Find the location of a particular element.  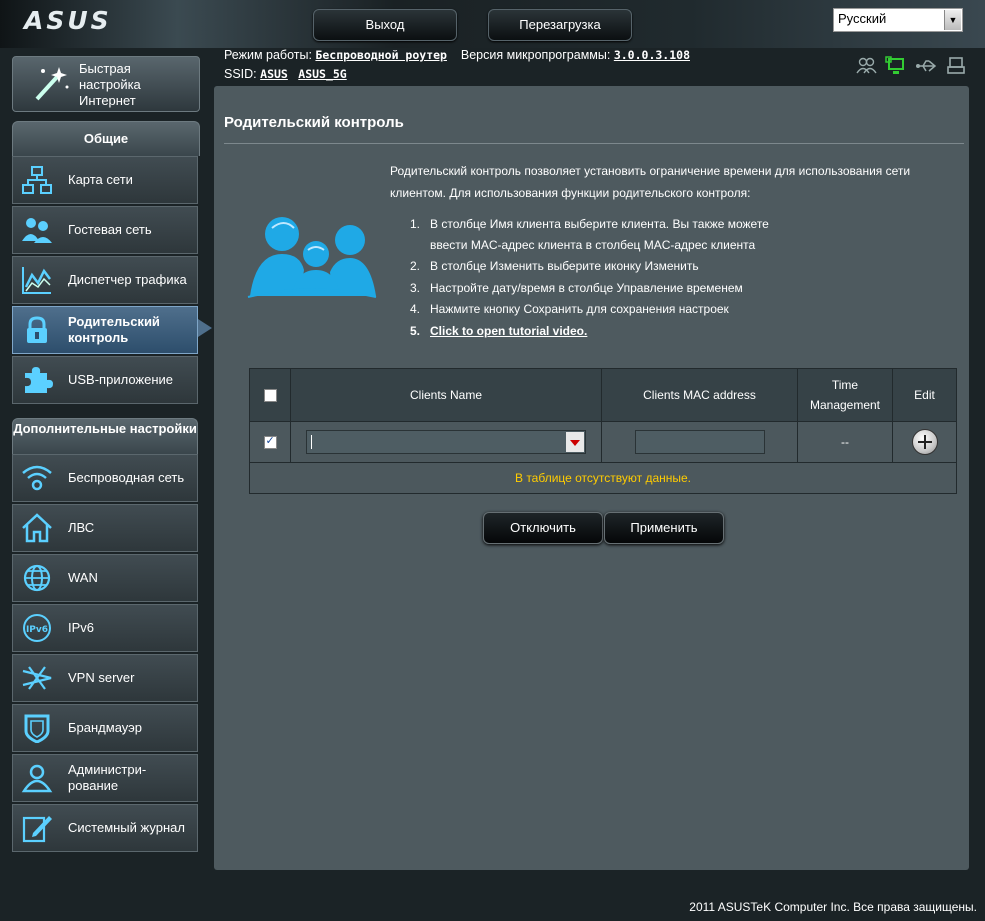

advanced-section-header: Дополнительные настройки is located at coordinates (105, 436).